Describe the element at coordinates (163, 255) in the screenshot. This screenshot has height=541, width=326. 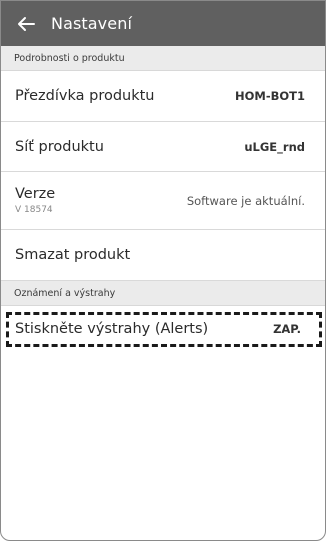
I see `delete-product-row: Smazat produkt` at that location.